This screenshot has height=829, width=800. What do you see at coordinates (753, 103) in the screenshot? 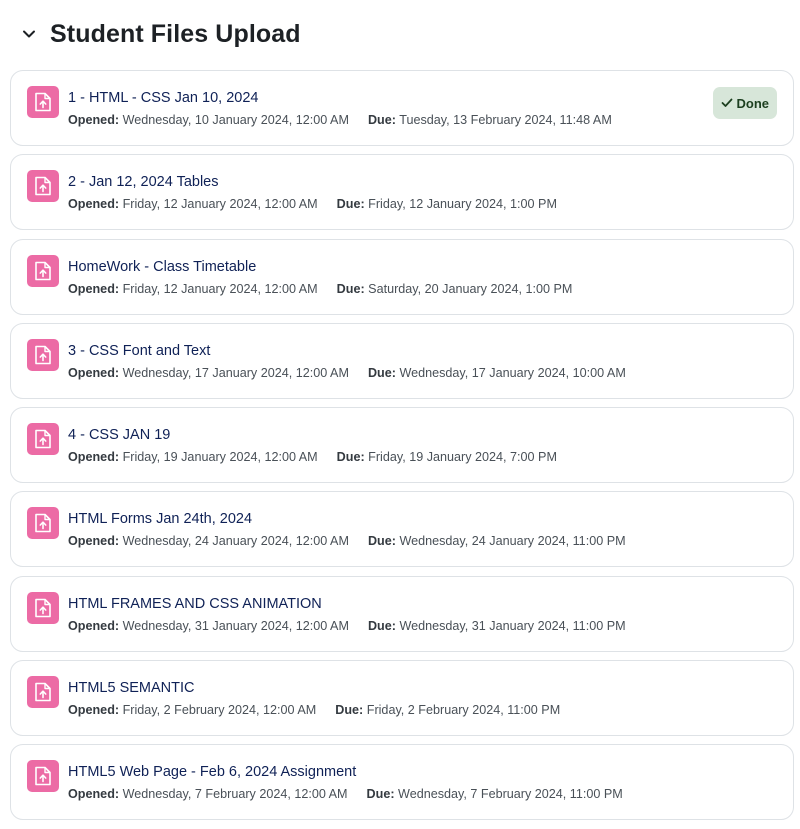
I see `completion-status-label: Done` at bounding box center [753, 103].